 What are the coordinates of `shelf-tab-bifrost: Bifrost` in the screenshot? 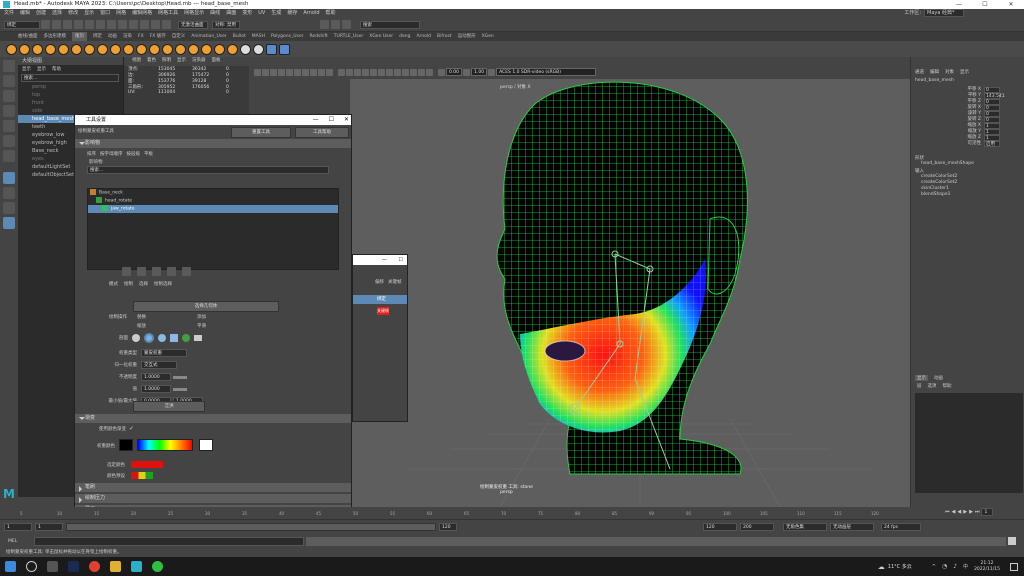 It's located at (444, 36).